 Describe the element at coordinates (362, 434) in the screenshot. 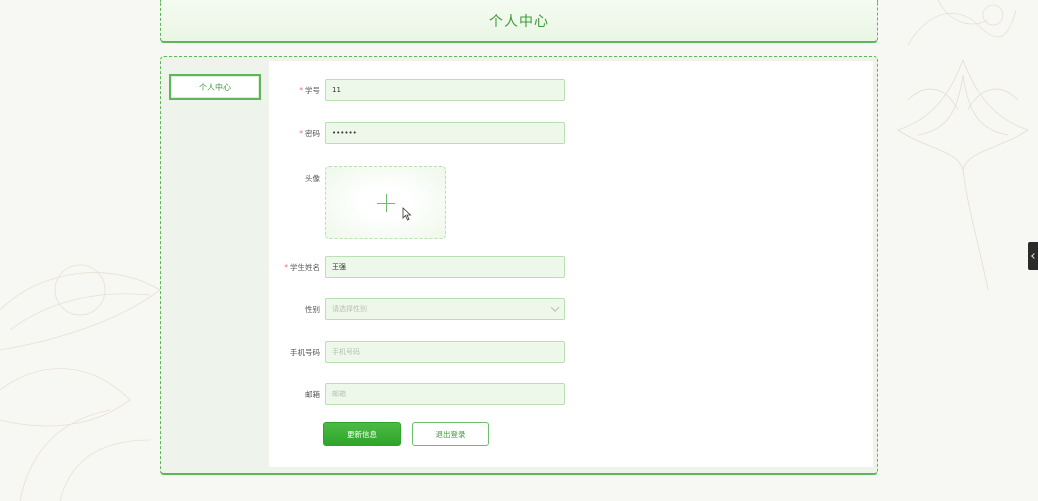

I see `update-info-button: 更新信息` at that location.